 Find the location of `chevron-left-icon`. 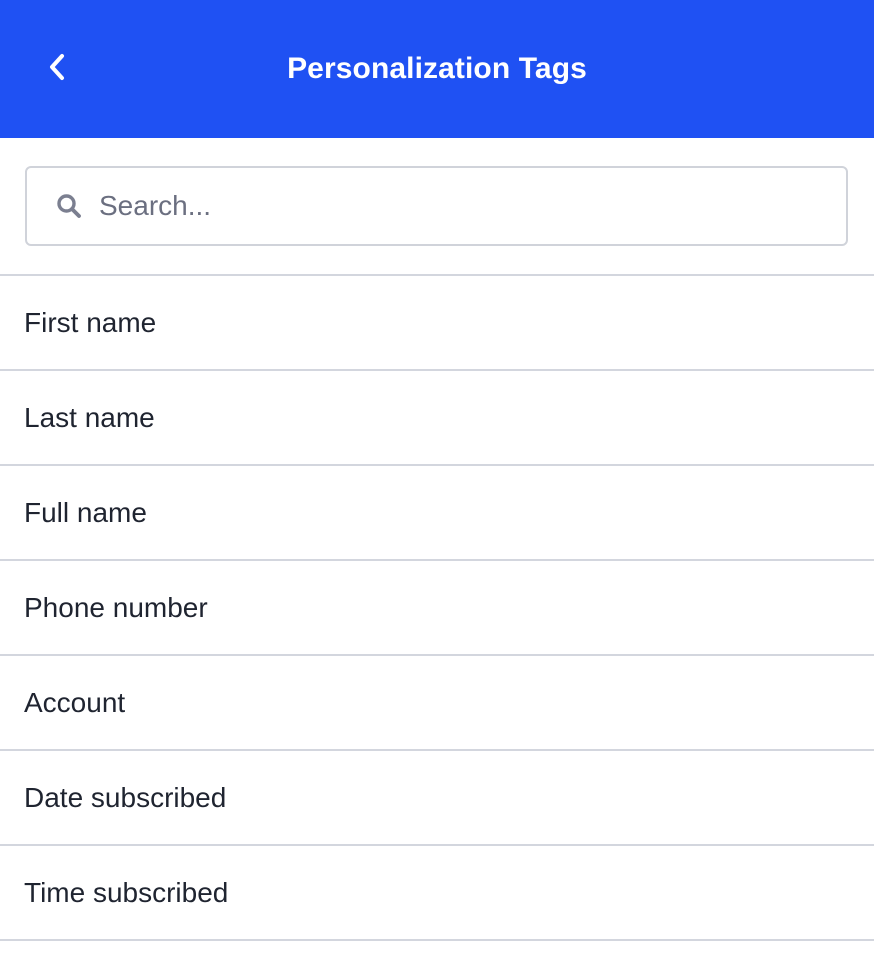

chevron-left-icon is located at coordinates (57, 67).